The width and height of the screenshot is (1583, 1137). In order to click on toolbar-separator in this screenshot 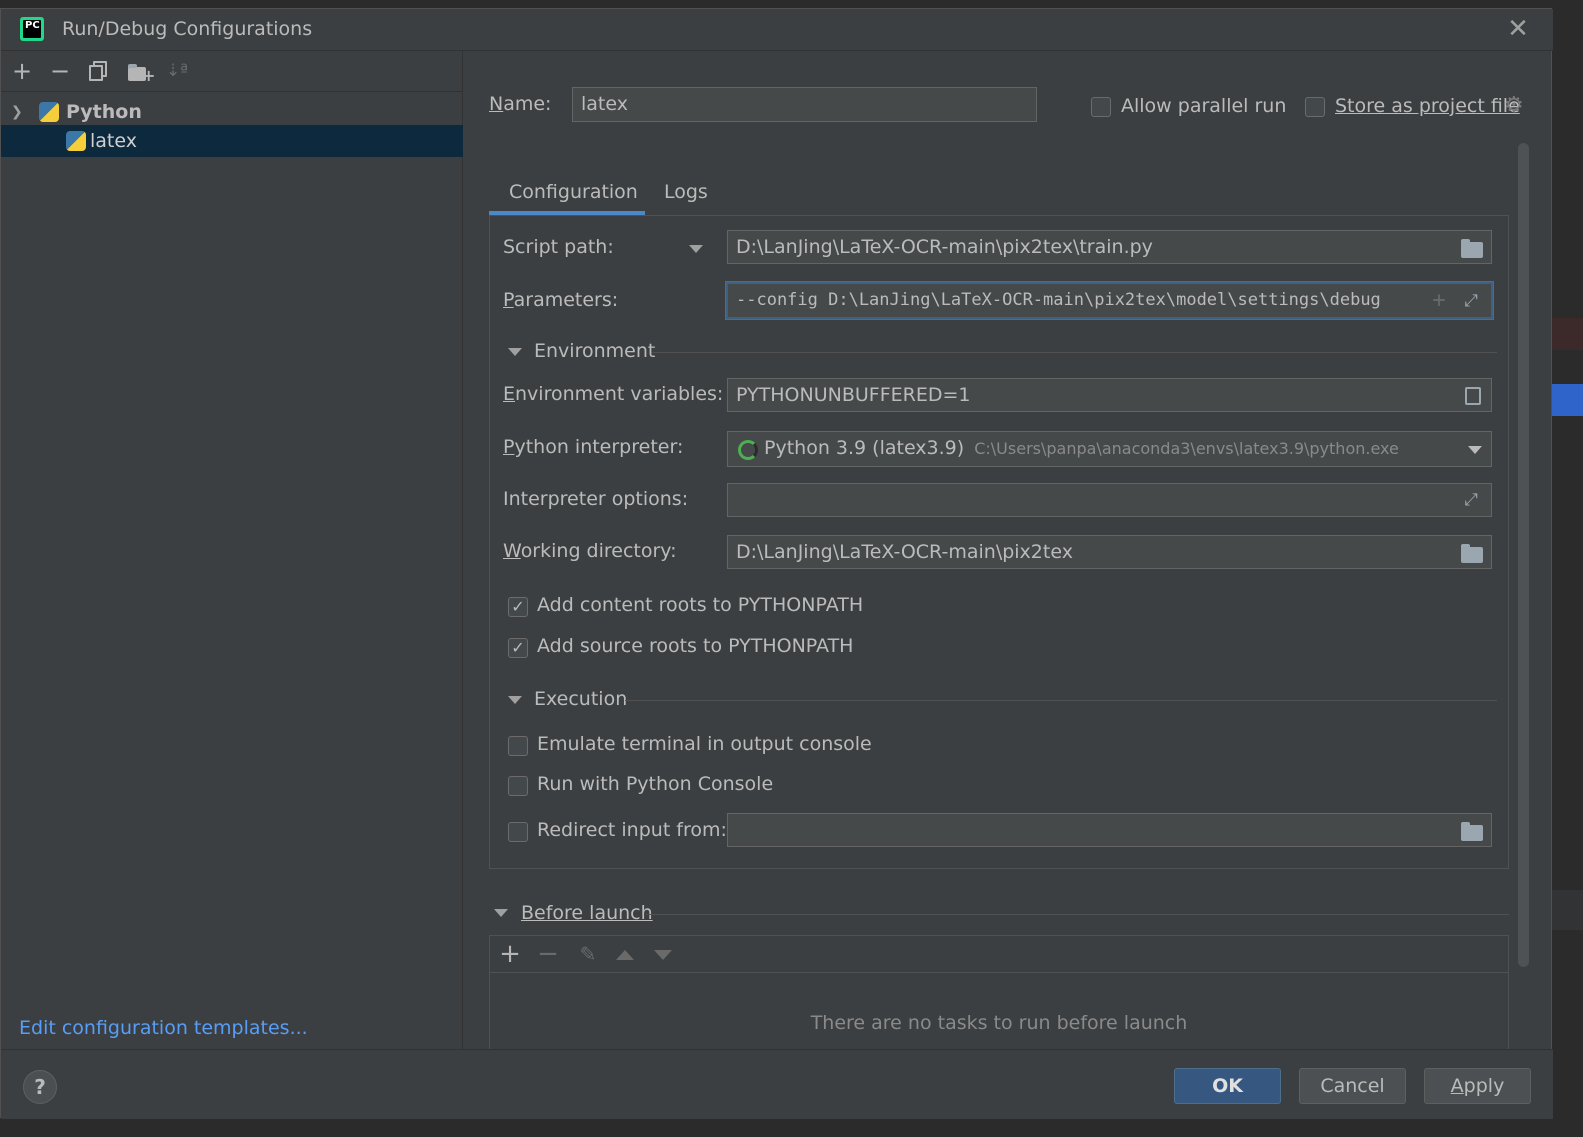, I will do `click(232, 91)`.